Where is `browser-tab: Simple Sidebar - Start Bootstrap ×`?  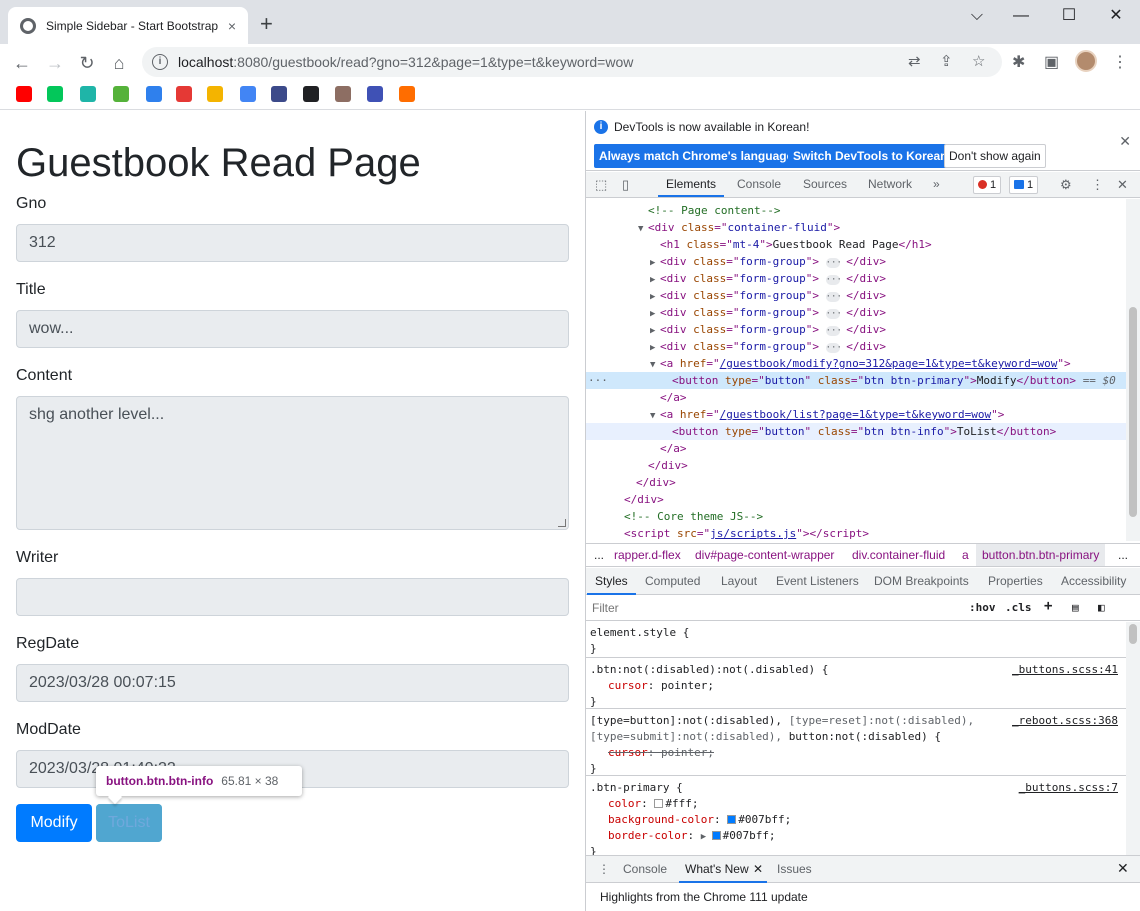 browser-tab: Simple Sidebar - Start Bootstrap × is located at coordinates (128, 25).